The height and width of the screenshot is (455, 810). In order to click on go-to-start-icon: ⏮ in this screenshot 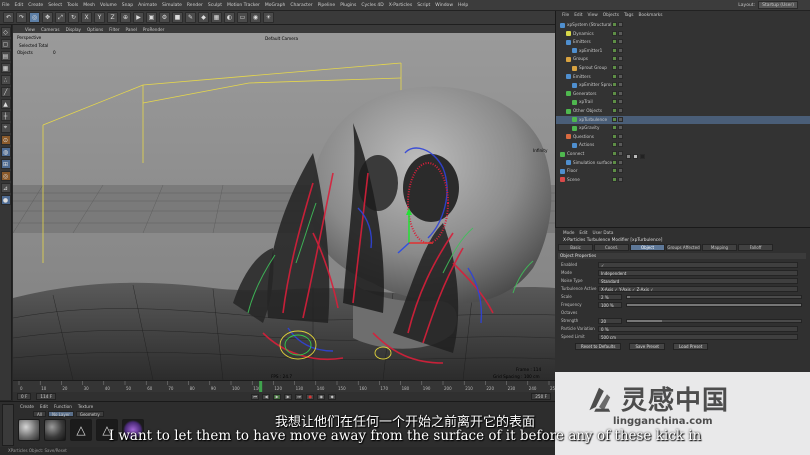, I will do `click(255, 396)`.